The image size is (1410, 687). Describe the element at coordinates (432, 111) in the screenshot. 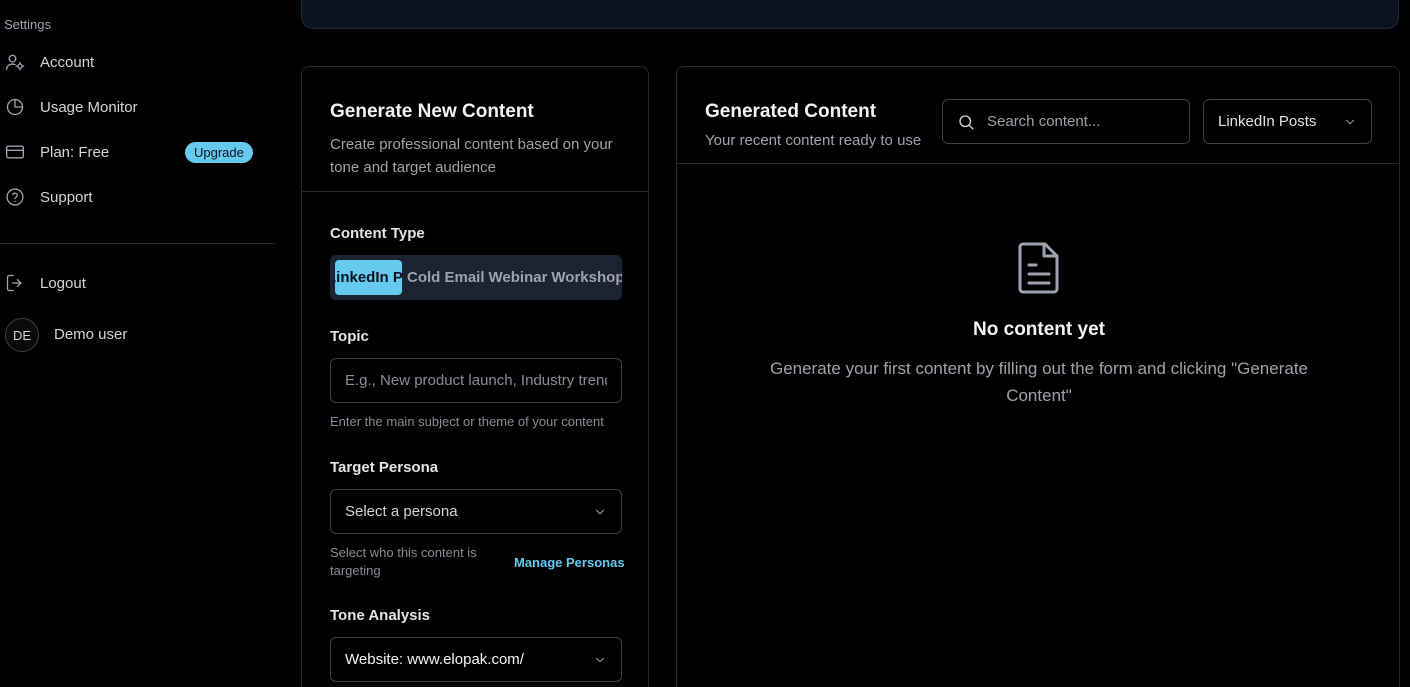

I see `generate-card-title: Generate New Content` at that location.